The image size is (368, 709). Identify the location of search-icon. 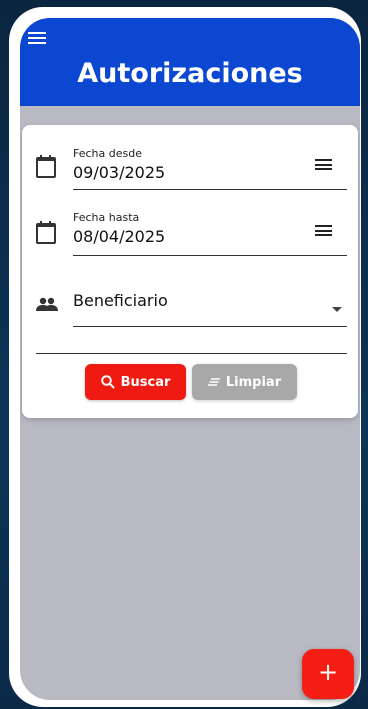
(107, 382).